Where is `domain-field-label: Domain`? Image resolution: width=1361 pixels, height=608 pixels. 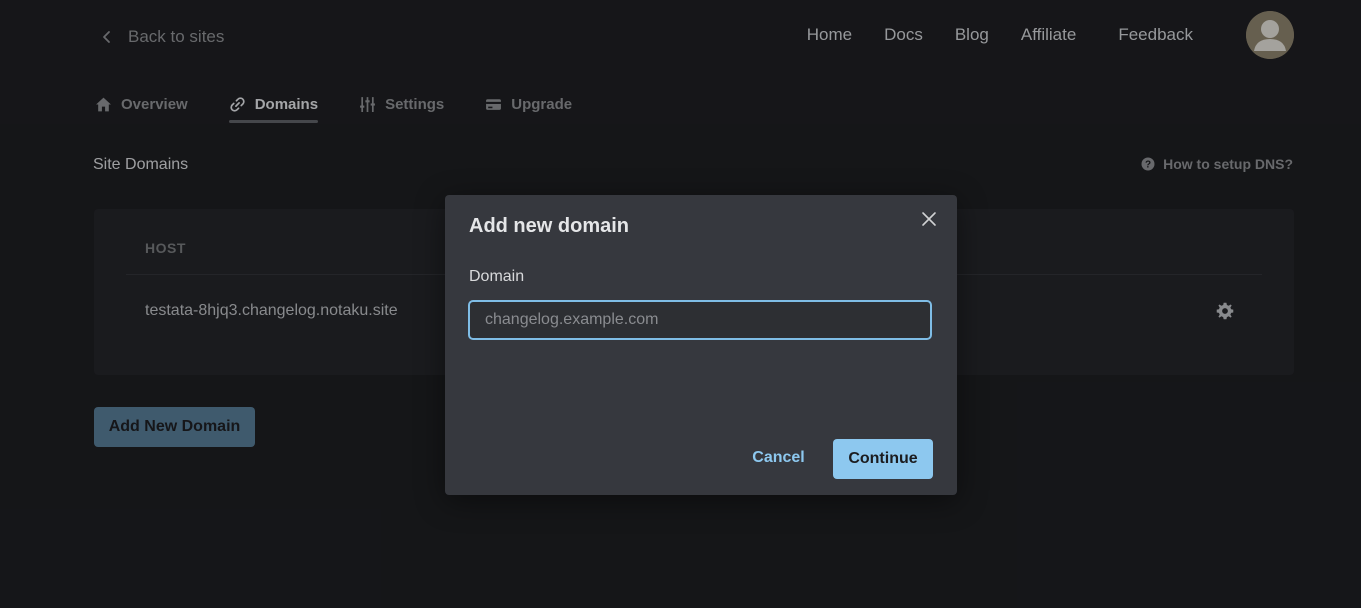 domain-field-label: Domain is located at coordinates (497, 276).